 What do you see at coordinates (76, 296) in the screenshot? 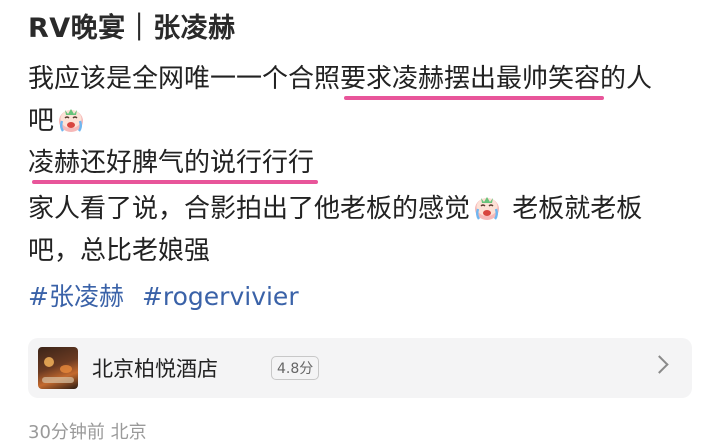
I see `hashtag-link: #张凌赫` at bounding box center [76, 296].